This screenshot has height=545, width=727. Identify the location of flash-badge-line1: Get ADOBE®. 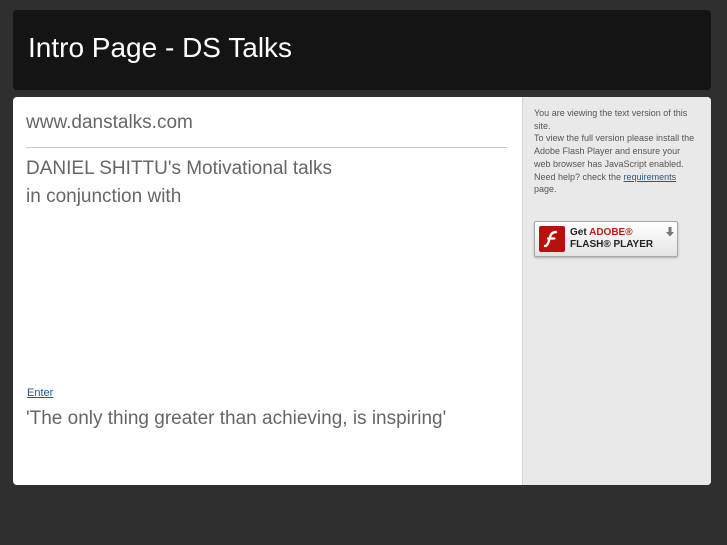
(611, 233).